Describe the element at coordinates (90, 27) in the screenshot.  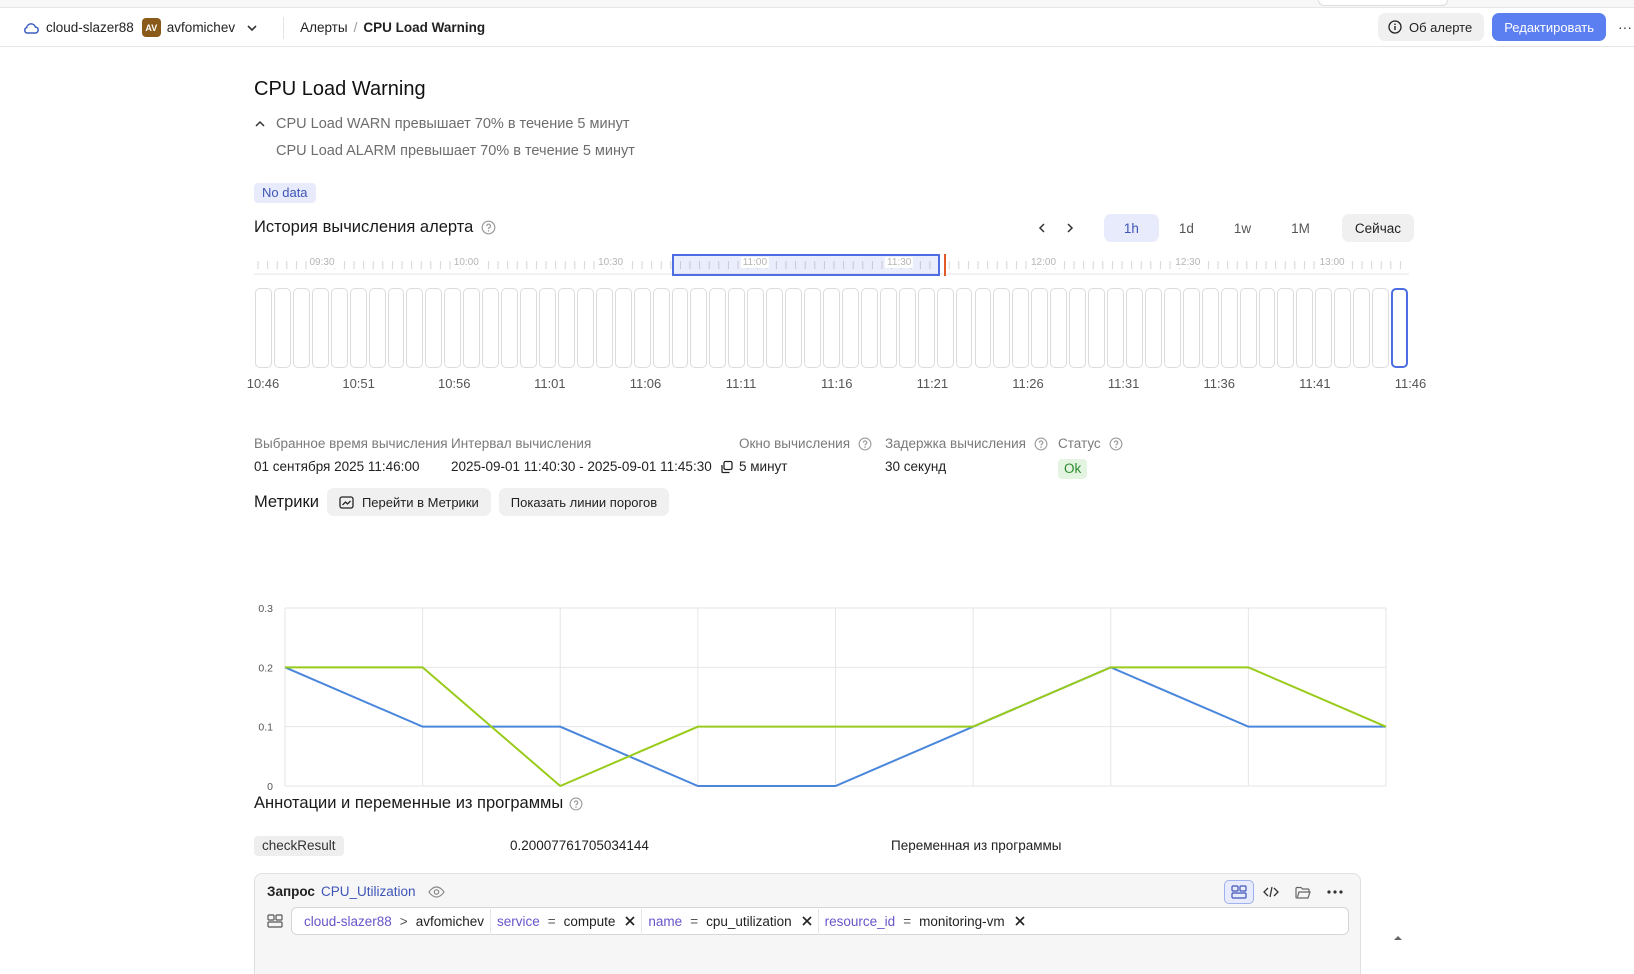
I see `cloud-name: cloud-slazer88` at that location.